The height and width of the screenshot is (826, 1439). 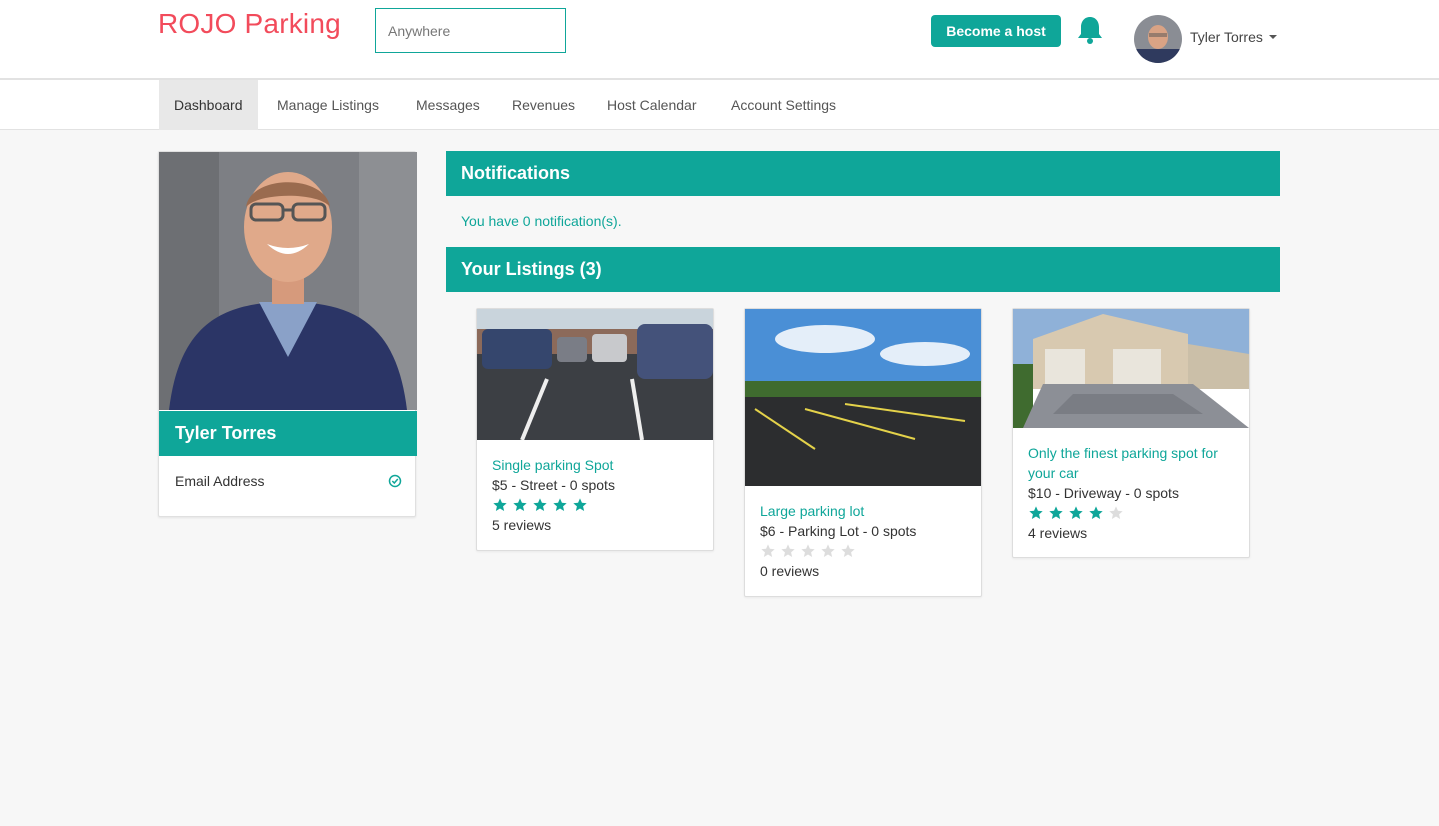 I want to click on listing-meta: $10 - Driveway - 0 spots, so click(x=1103, y=493).